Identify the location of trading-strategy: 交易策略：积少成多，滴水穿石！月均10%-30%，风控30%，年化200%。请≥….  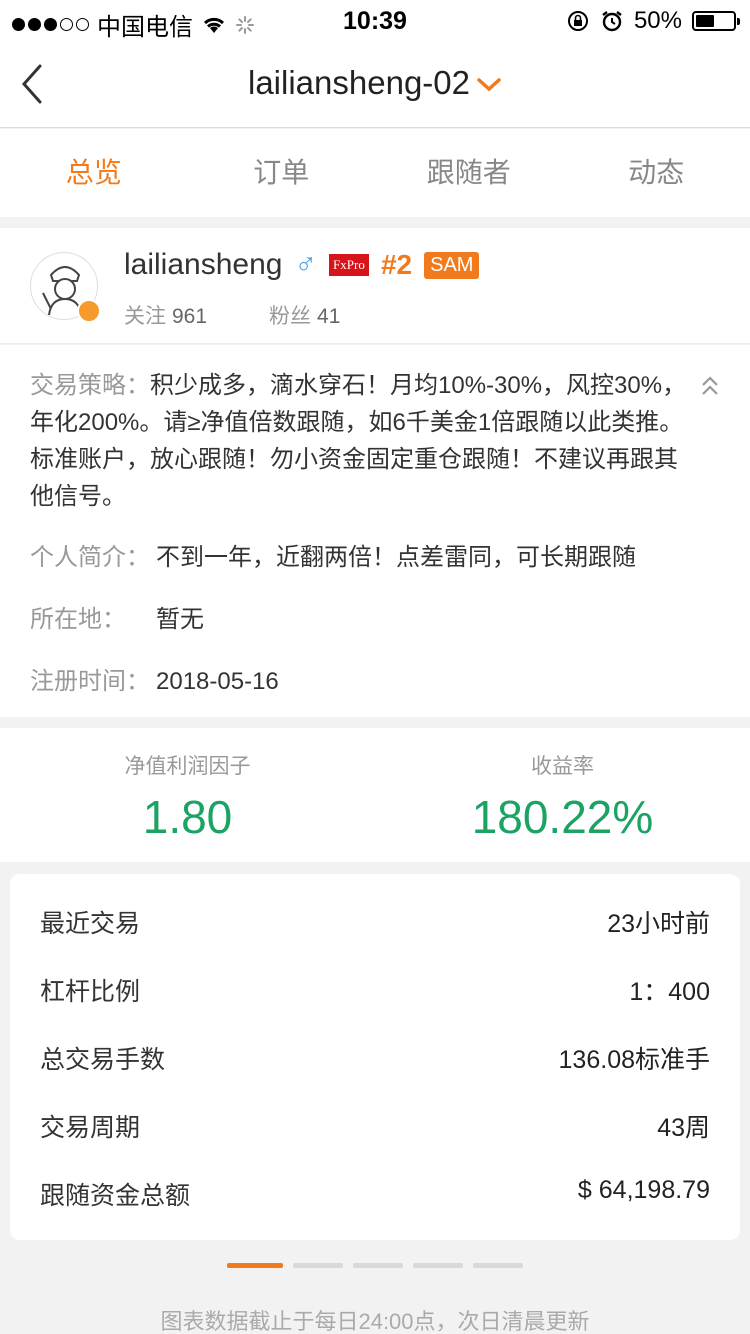
(360, 441).